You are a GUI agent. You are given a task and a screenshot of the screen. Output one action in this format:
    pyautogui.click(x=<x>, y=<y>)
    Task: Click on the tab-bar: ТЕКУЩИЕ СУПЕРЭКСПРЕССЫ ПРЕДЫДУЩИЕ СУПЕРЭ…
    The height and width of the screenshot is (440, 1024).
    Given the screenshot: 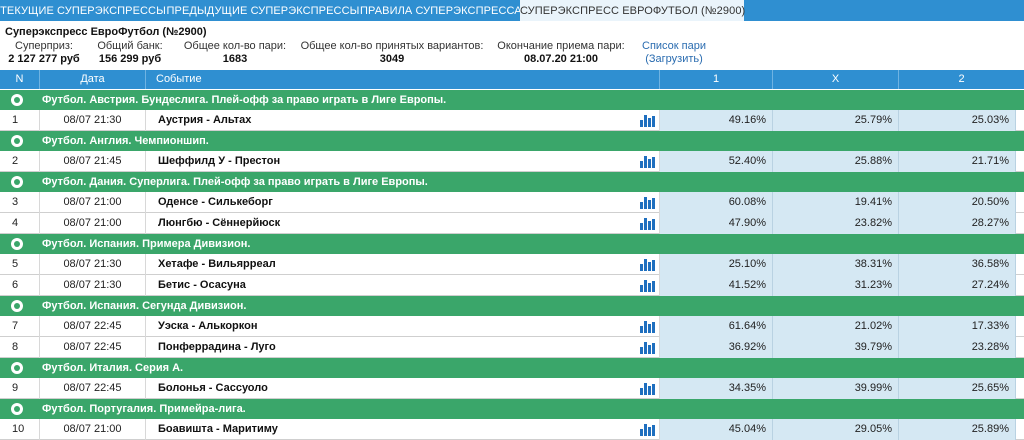 What is the action you would take?
    pyautogui.click(x=512, y=10)
    